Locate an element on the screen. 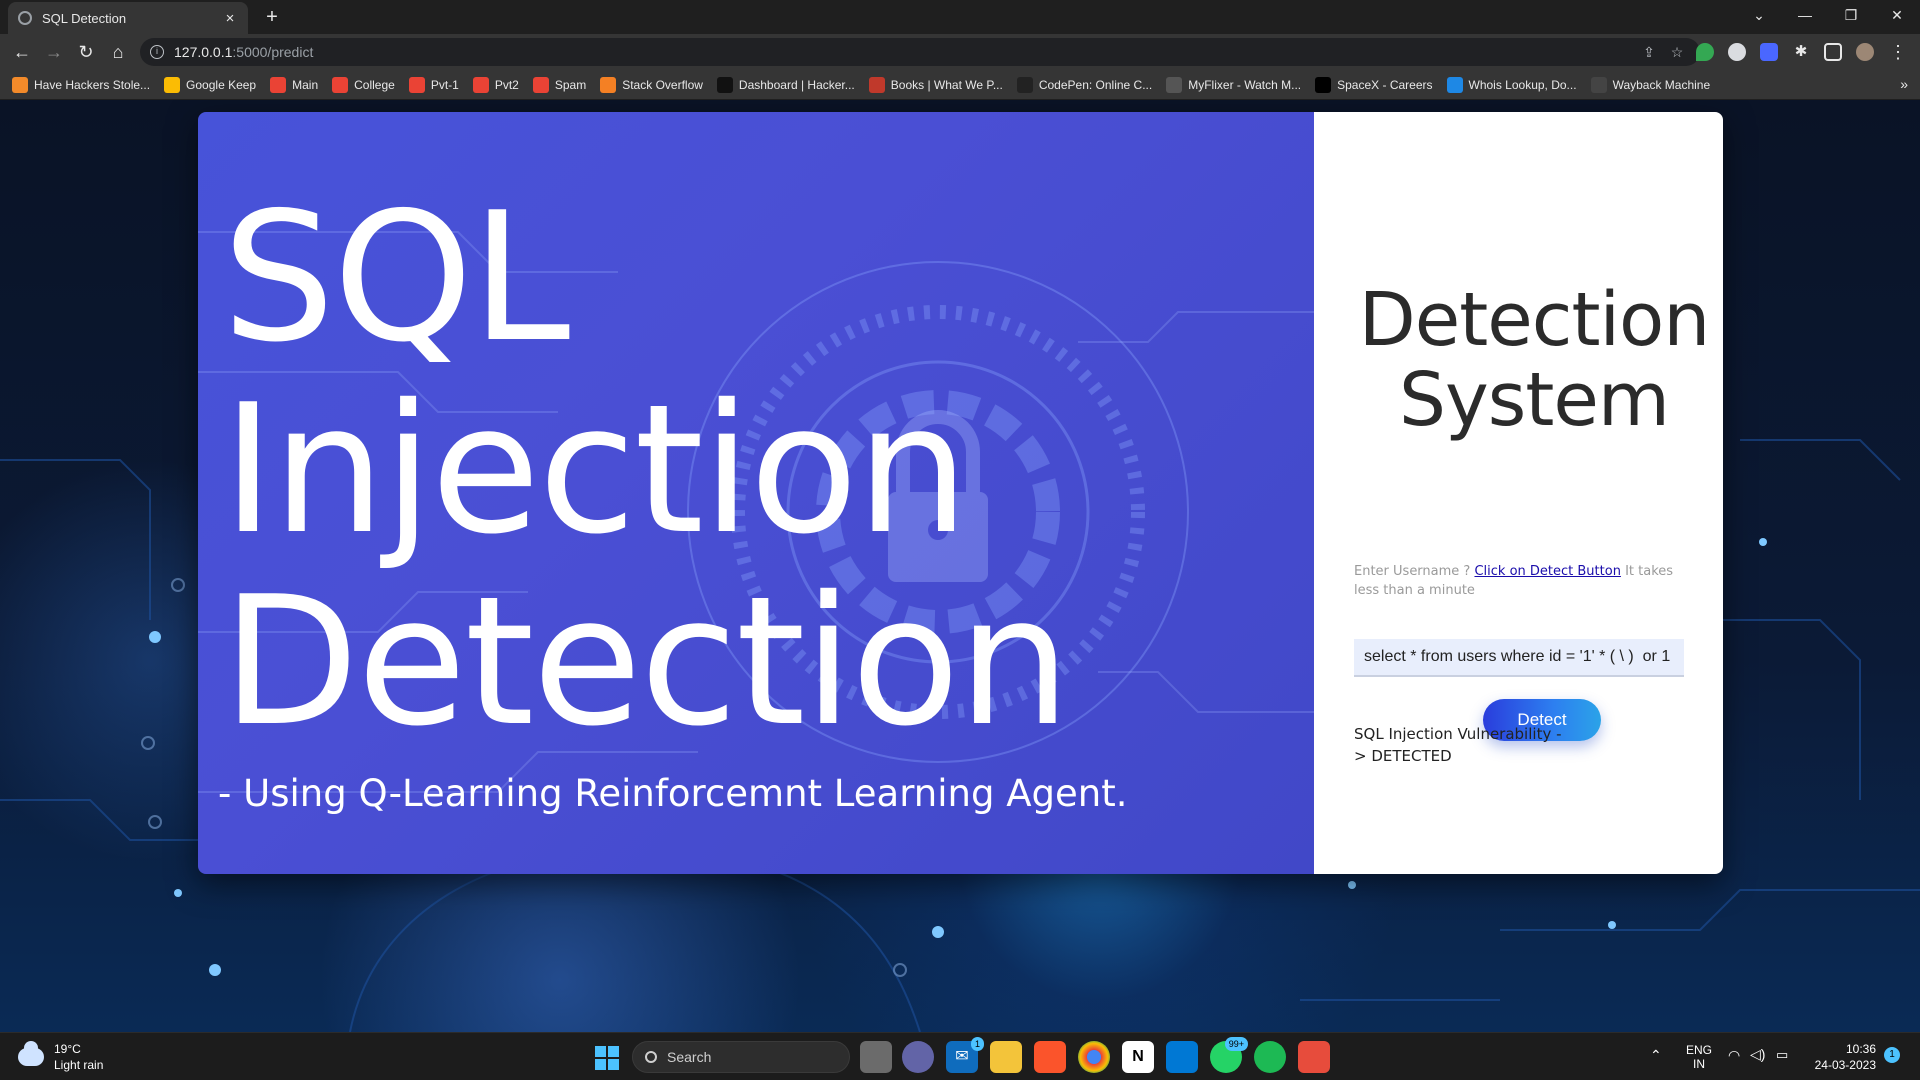 This screenshot has height=1080, width=1920. query-input is located at coordinates (1519, 658).